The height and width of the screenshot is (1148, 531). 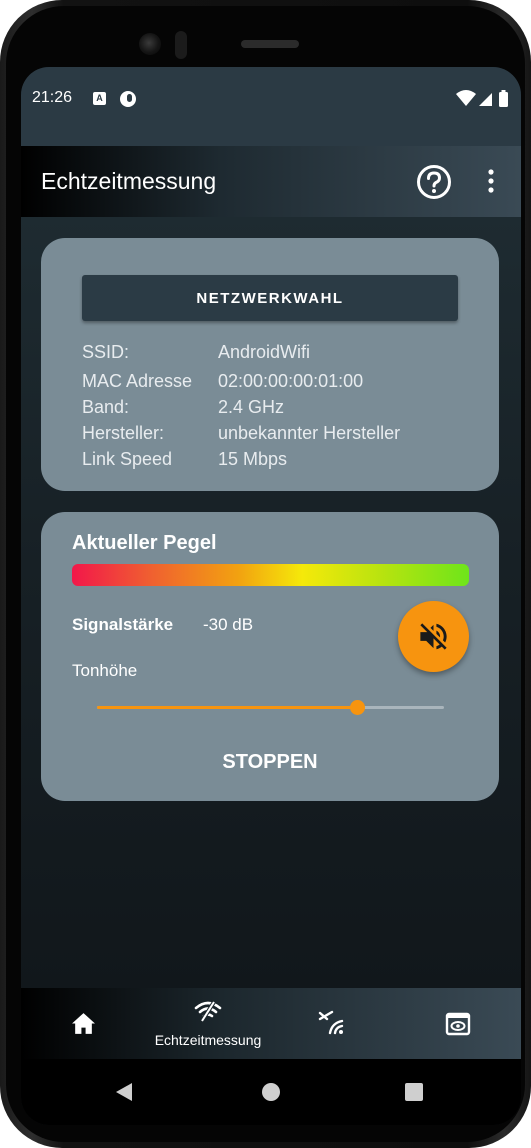 What do you see at coordinates (137, 381) in the screenshot?
I see `info-label: MAC Adresse` at bounding box center [137, 381].